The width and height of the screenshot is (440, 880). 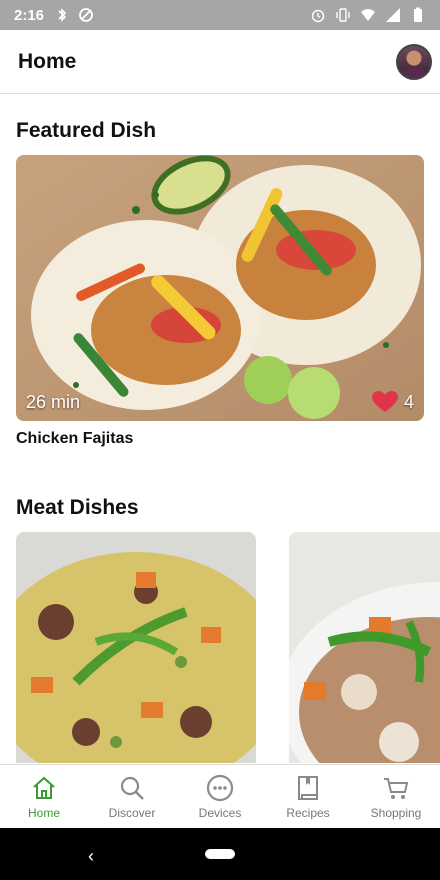 What do you see at coordinates (220, 62) in the screenshot?
I see `app-bar: Home` at bounding box center [220, 62].